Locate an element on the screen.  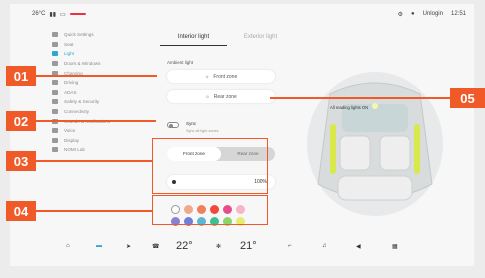
volume-icon: ◀ is located at coordinates (358, 246).